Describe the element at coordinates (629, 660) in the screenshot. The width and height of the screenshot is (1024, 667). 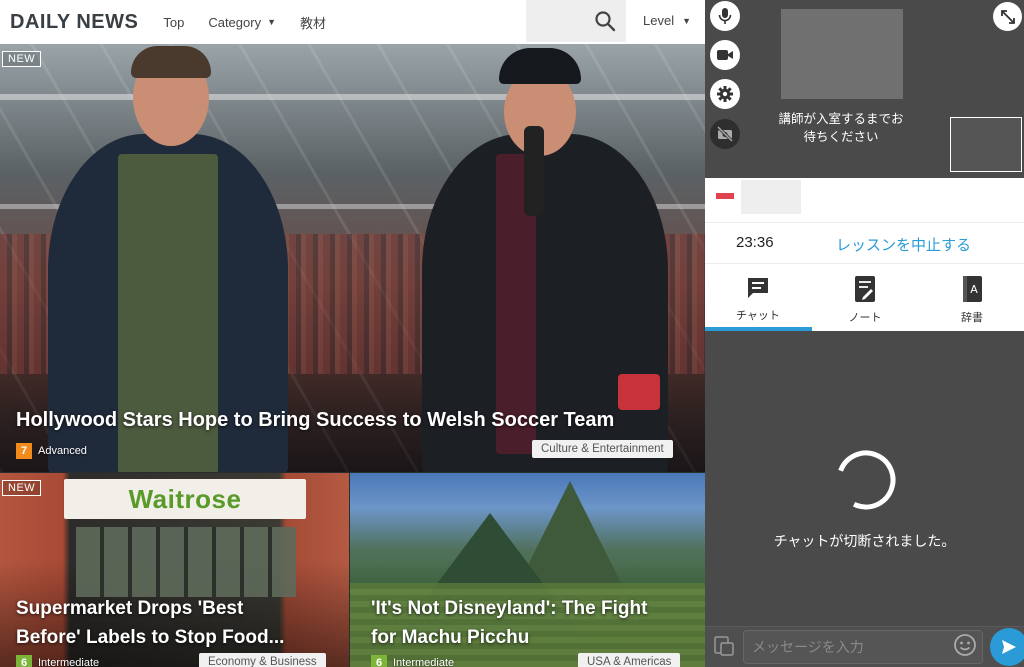
I see `category-tag: USA & Americas` at that location.